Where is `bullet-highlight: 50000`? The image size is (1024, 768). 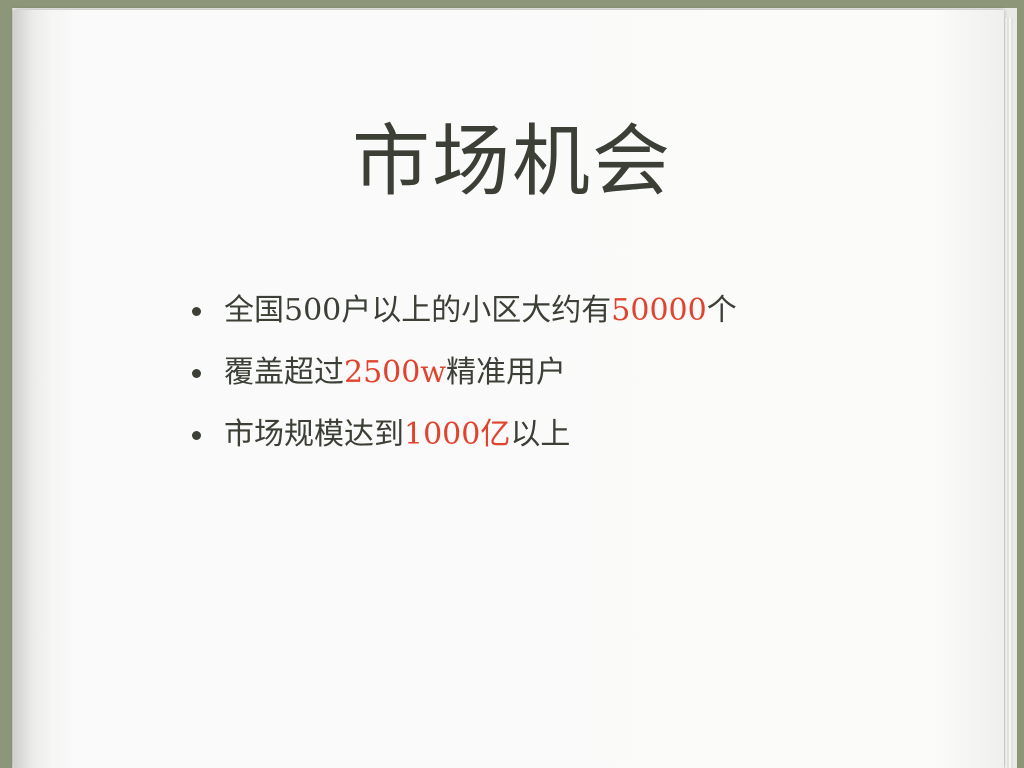
bullet-highlight: 50000 is located at coordinates (659, 310).